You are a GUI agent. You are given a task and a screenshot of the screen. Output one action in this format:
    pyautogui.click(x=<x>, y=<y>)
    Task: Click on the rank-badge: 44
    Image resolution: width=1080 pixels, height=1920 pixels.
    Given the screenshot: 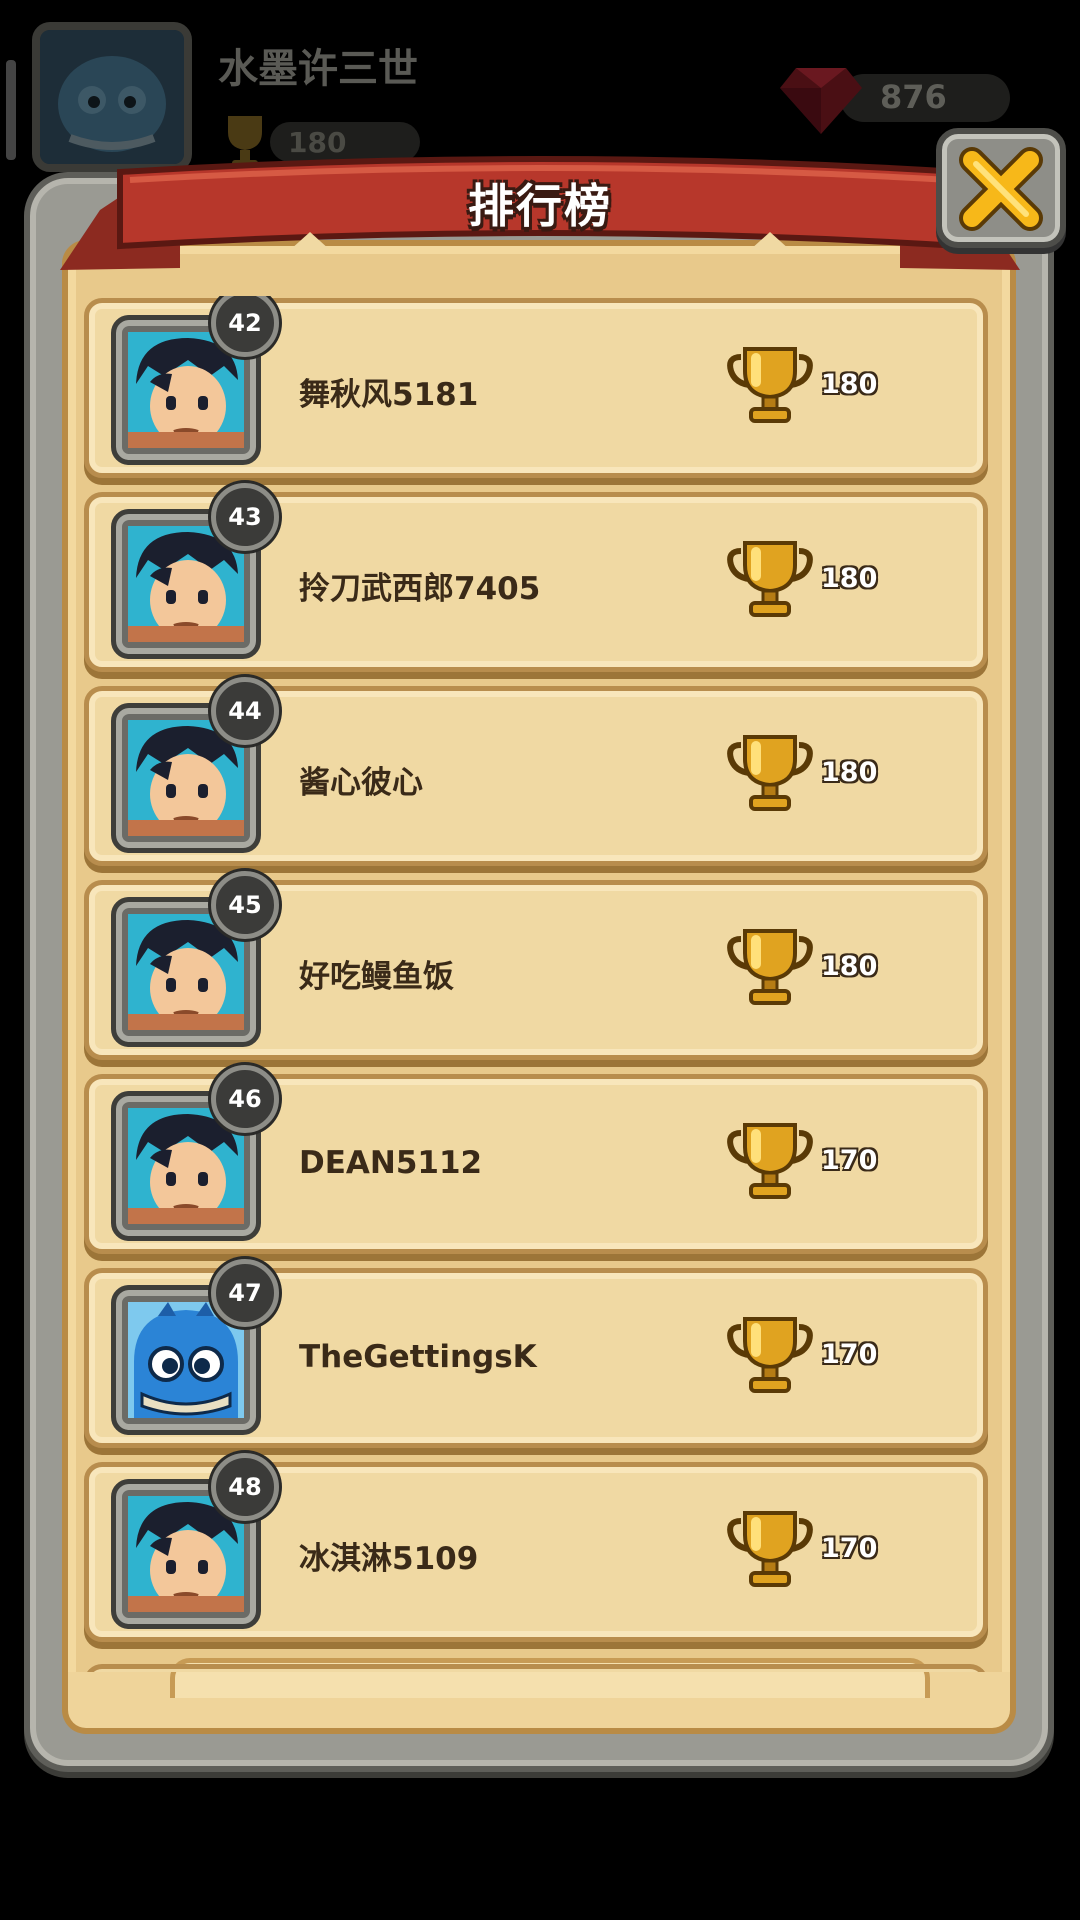 What is the action you would take?
    pyautogui.click(x=245, y=711)
    